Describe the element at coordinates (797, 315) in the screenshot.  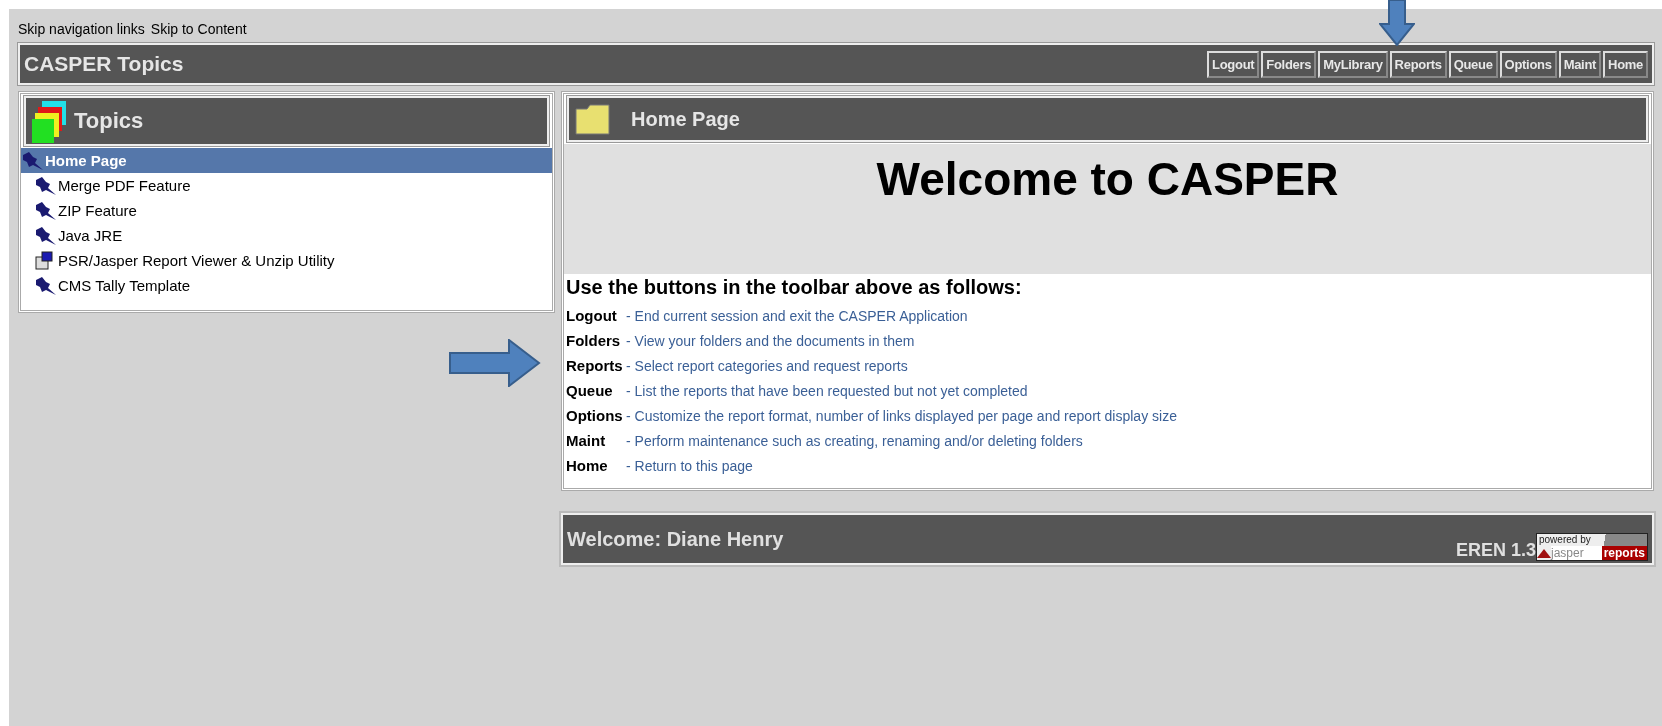
I see `button-description: - End current session and exit the CASPER Application` at that location.